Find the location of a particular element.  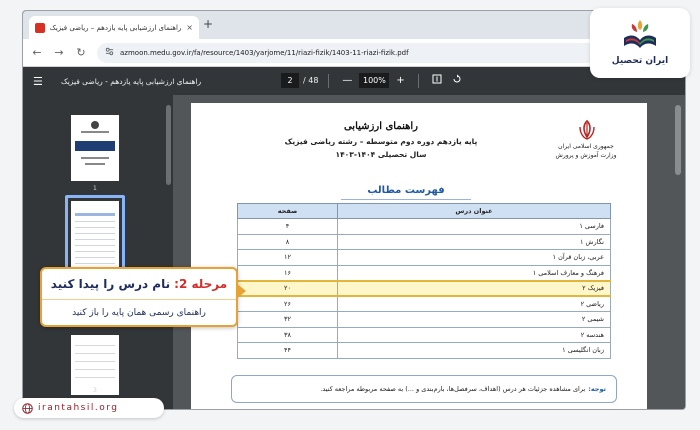

page-controls: / 48 — + is located at coordinates (373, 80).